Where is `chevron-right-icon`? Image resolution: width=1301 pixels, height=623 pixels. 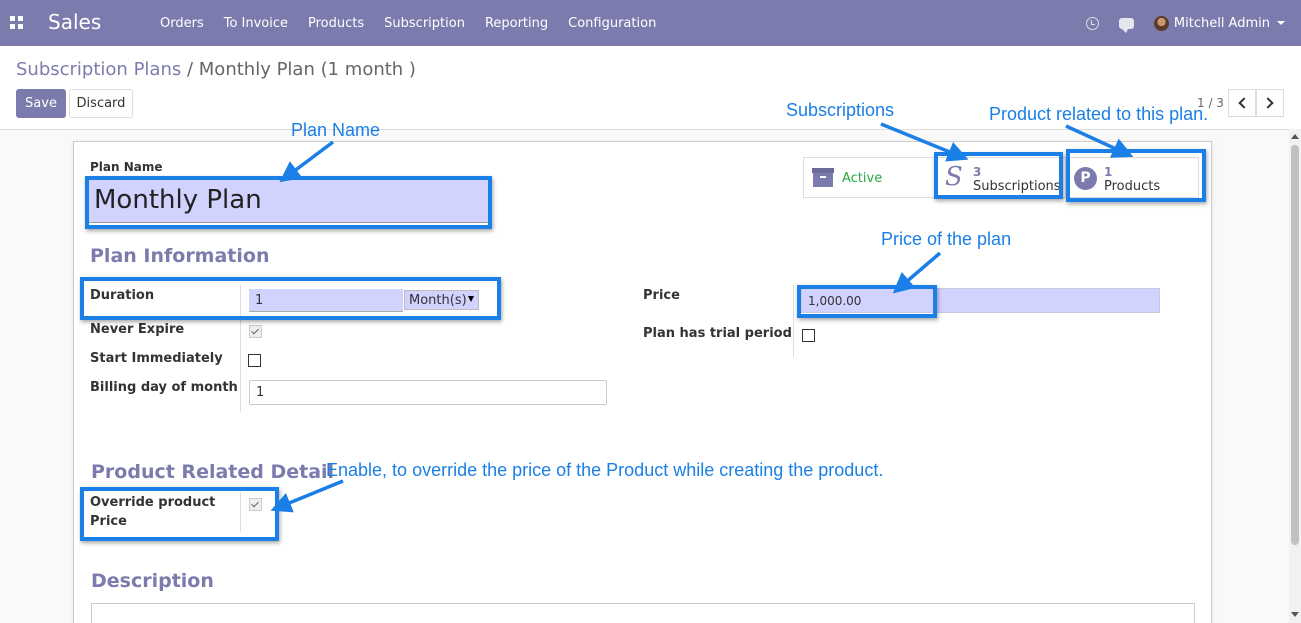
chevron-right-icon is located at coordinates (1268, 103).